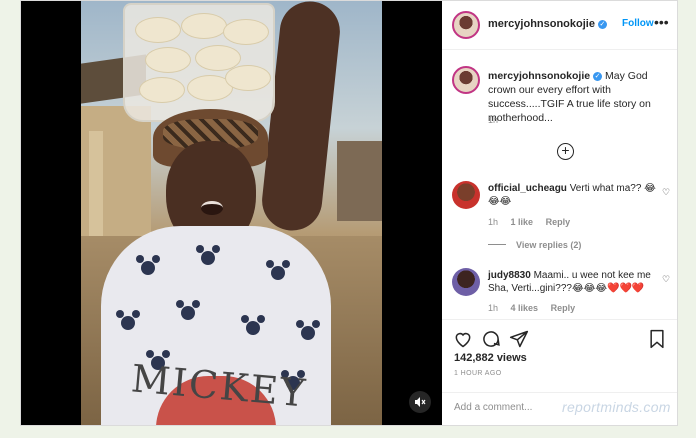 This screenshot has width=696, height=438. What do you see at coordinates (519, 339) in the screenshot?
I see `paper-plane-icon` at bounding box center [519, 339].